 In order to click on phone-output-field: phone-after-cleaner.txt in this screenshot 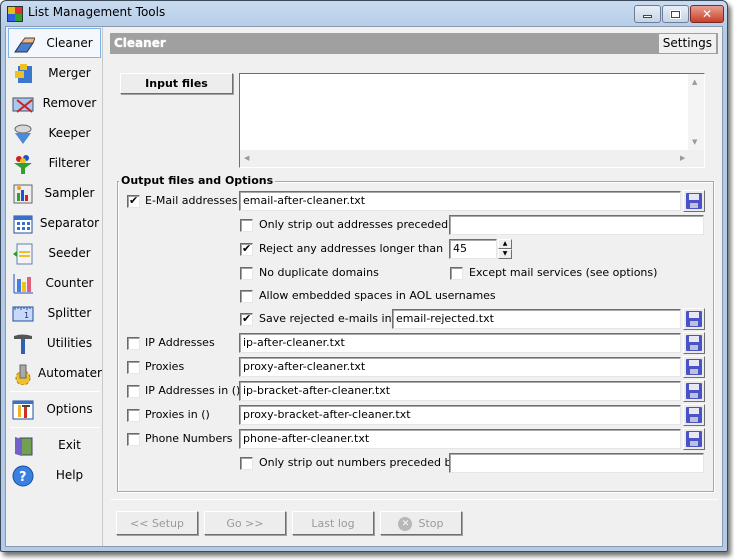, I will do `click(460, 439)`.